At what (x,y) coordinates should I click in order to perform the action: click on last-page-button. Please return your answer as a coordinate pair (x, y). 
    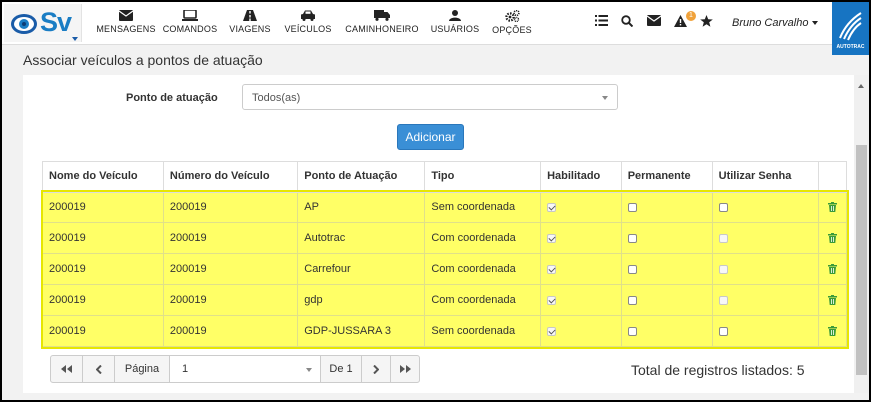
    Looking at the image, I should click on (405, 369).